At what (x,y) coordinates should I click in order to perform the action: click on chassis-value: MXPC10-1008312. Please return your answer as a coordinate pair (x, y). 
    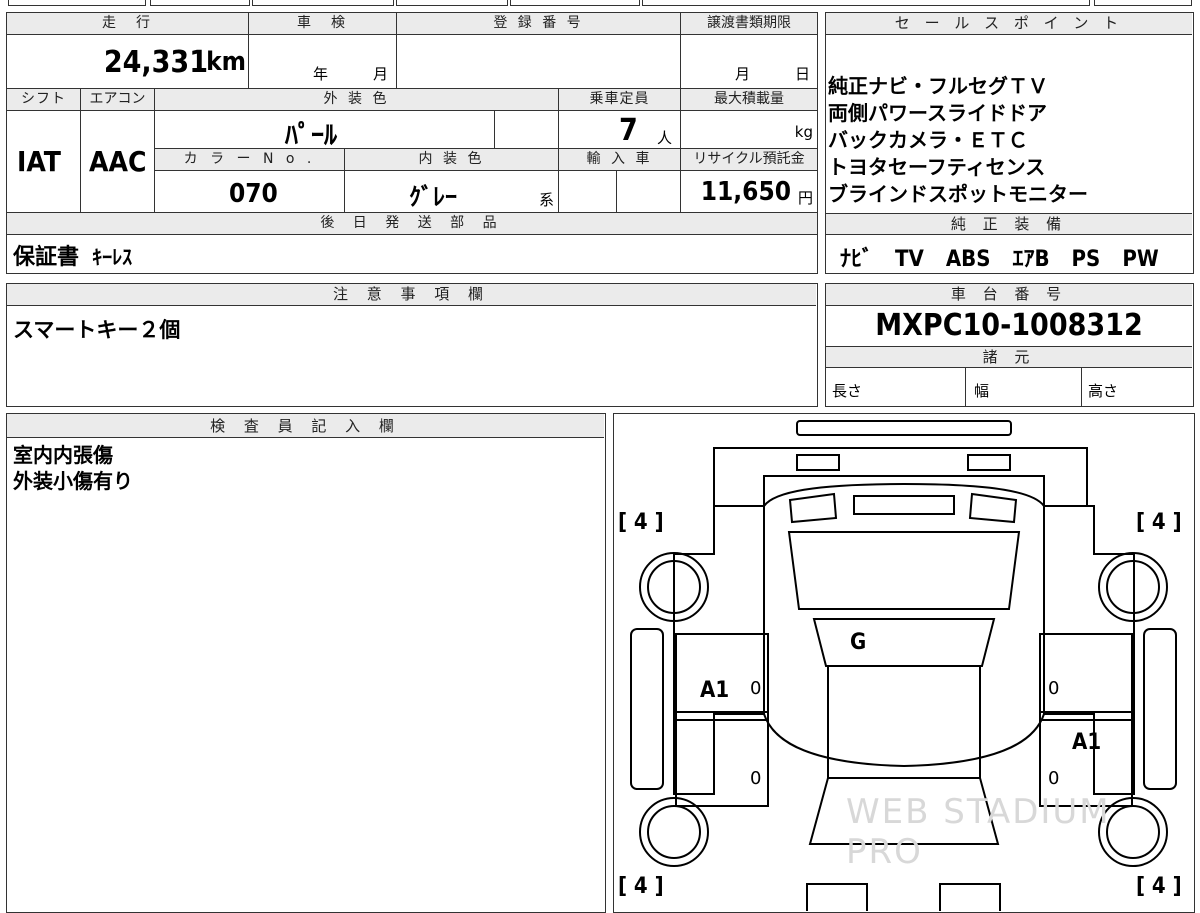
    Looking at the image, I should click on (1009, 325).